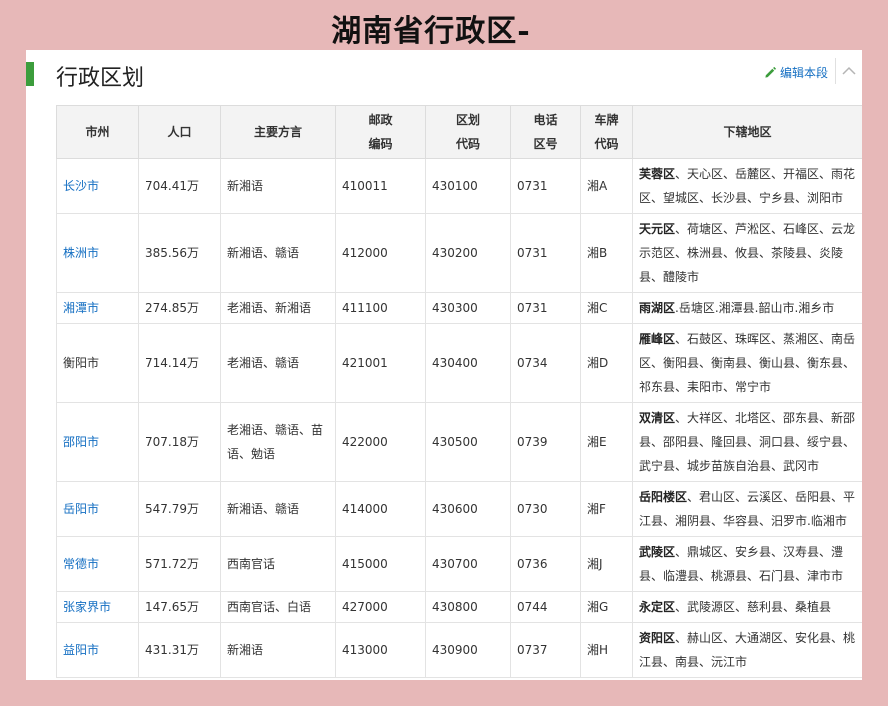 The height and width of the screenshot is (706, 888). I want to click on division-code-cell: 430300, so click(468, 308).